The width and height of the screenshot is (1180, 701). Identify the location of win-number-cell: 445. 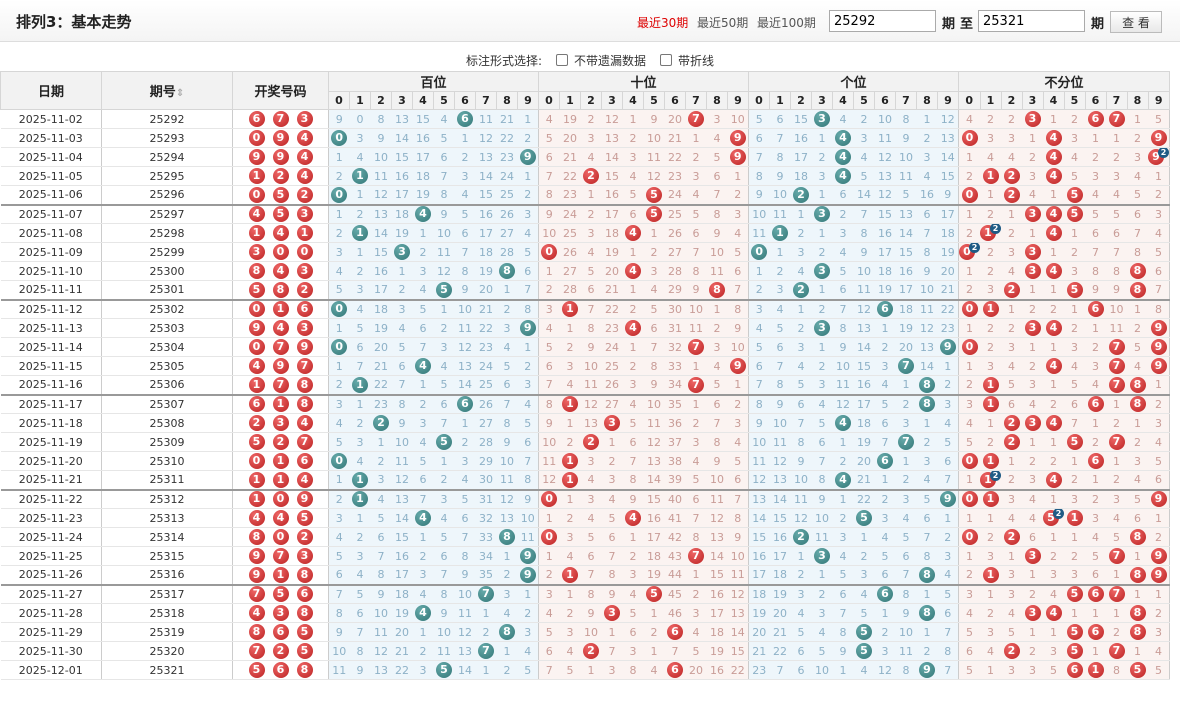
(280, 518).